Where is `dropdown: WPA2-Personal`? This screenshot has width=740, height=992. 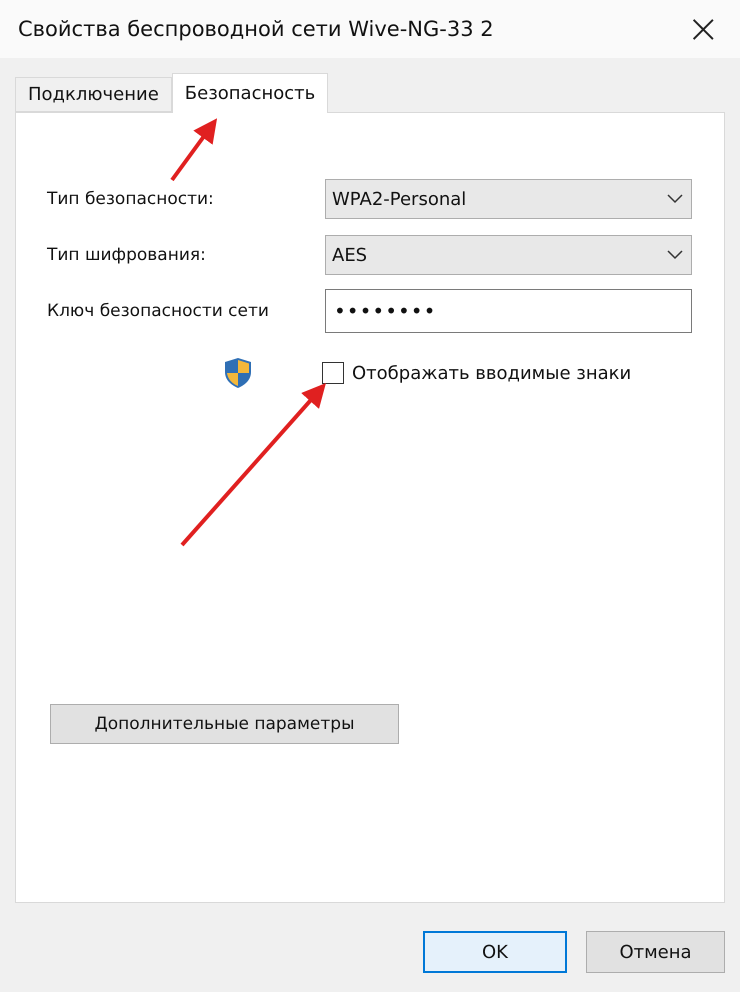 dropdown: WPA2-Personal is located at coordinates (508, 199).